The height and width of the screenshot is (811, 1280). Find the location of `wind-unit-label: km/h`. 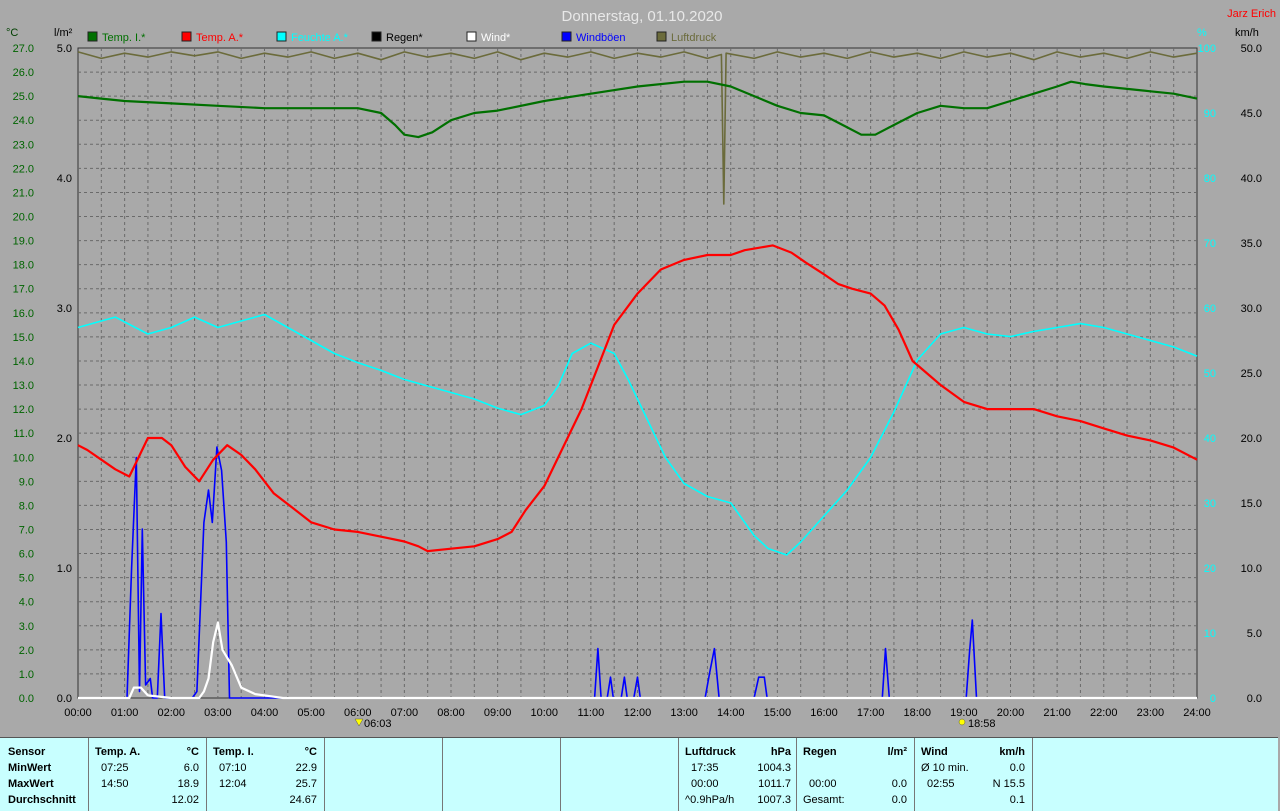

wind-unit-label: km/h is located at coordinates (1247, 33).